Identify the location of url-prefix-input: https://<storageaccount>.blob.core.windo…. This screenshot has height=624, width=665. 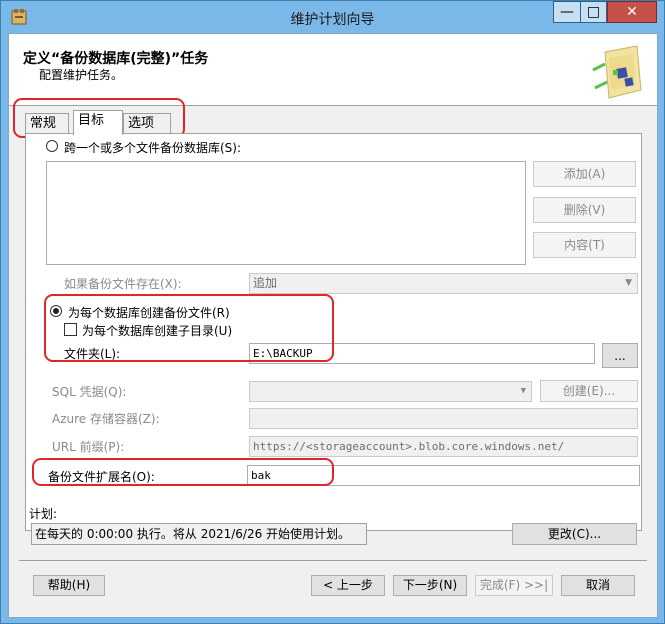
(443, 446).